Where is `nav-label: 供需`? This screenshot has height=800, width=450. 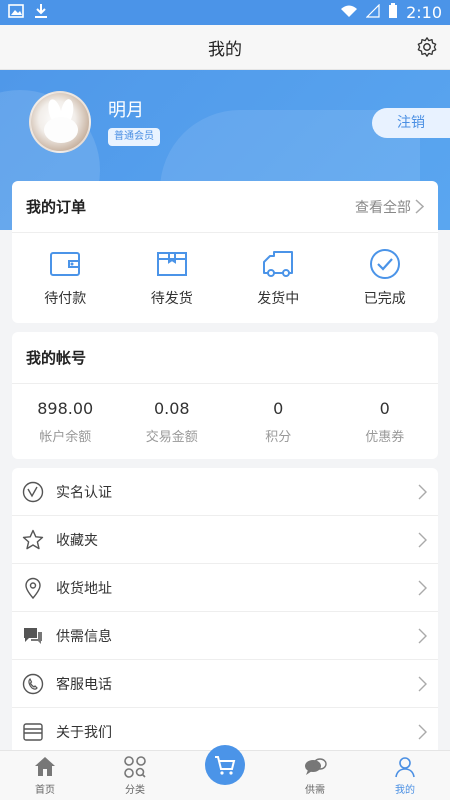
nav-label: 供需 is located at coordinates (315, 790).